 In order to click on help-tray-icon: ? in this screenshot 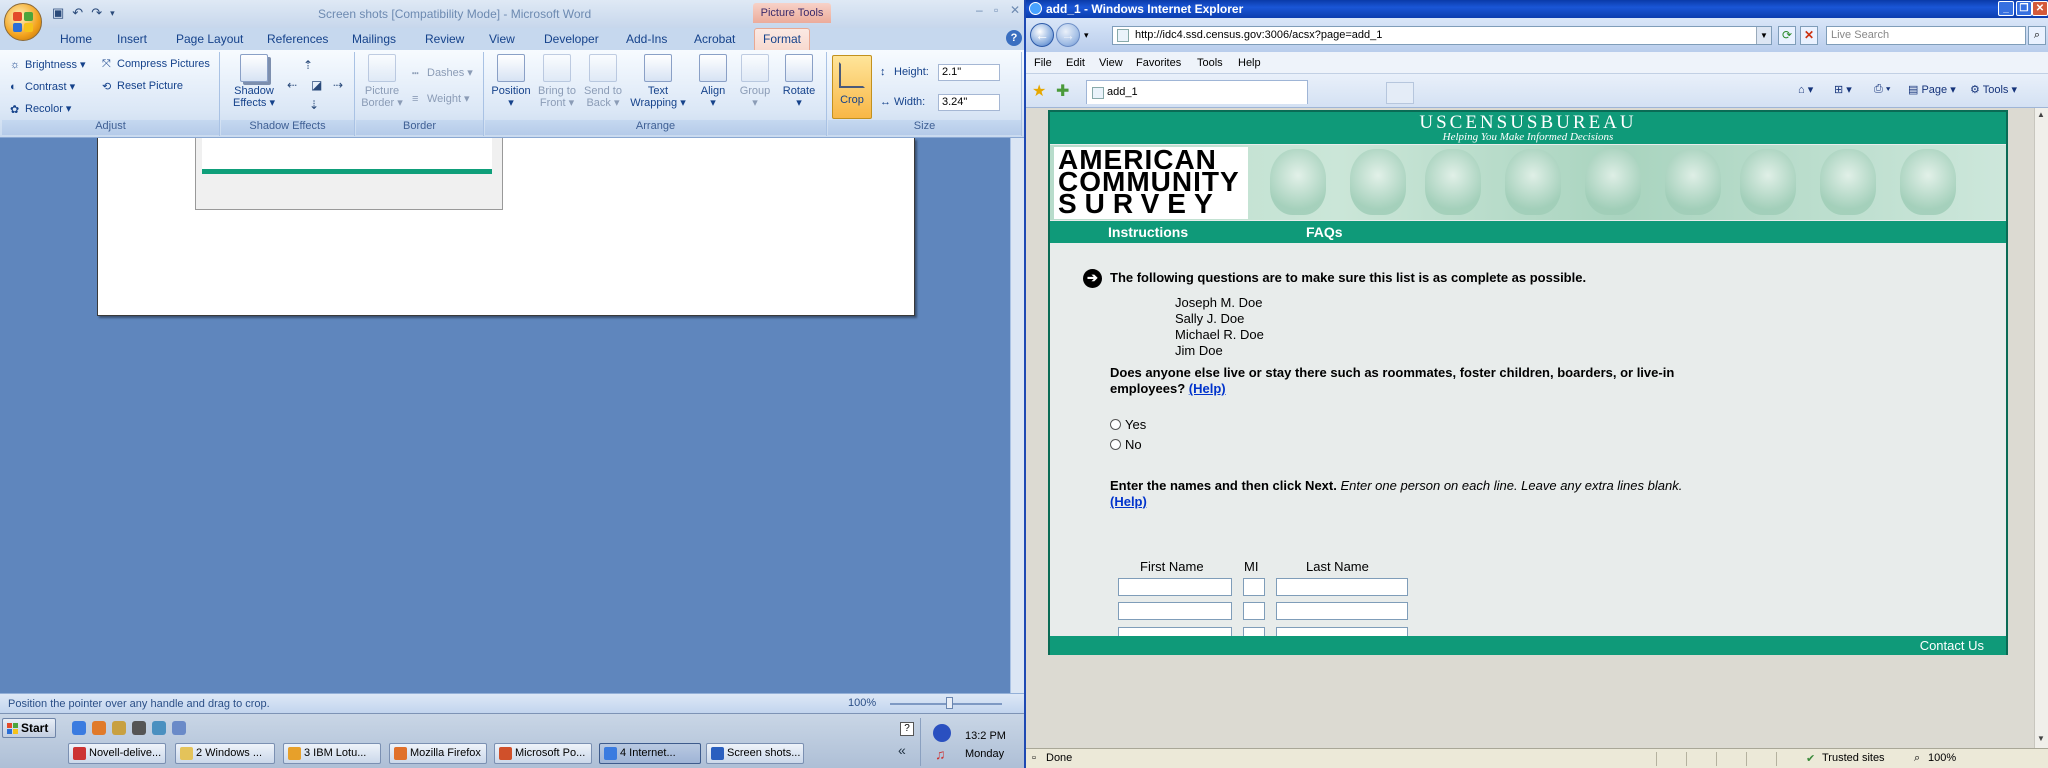, I will do `click(907, 729)`.